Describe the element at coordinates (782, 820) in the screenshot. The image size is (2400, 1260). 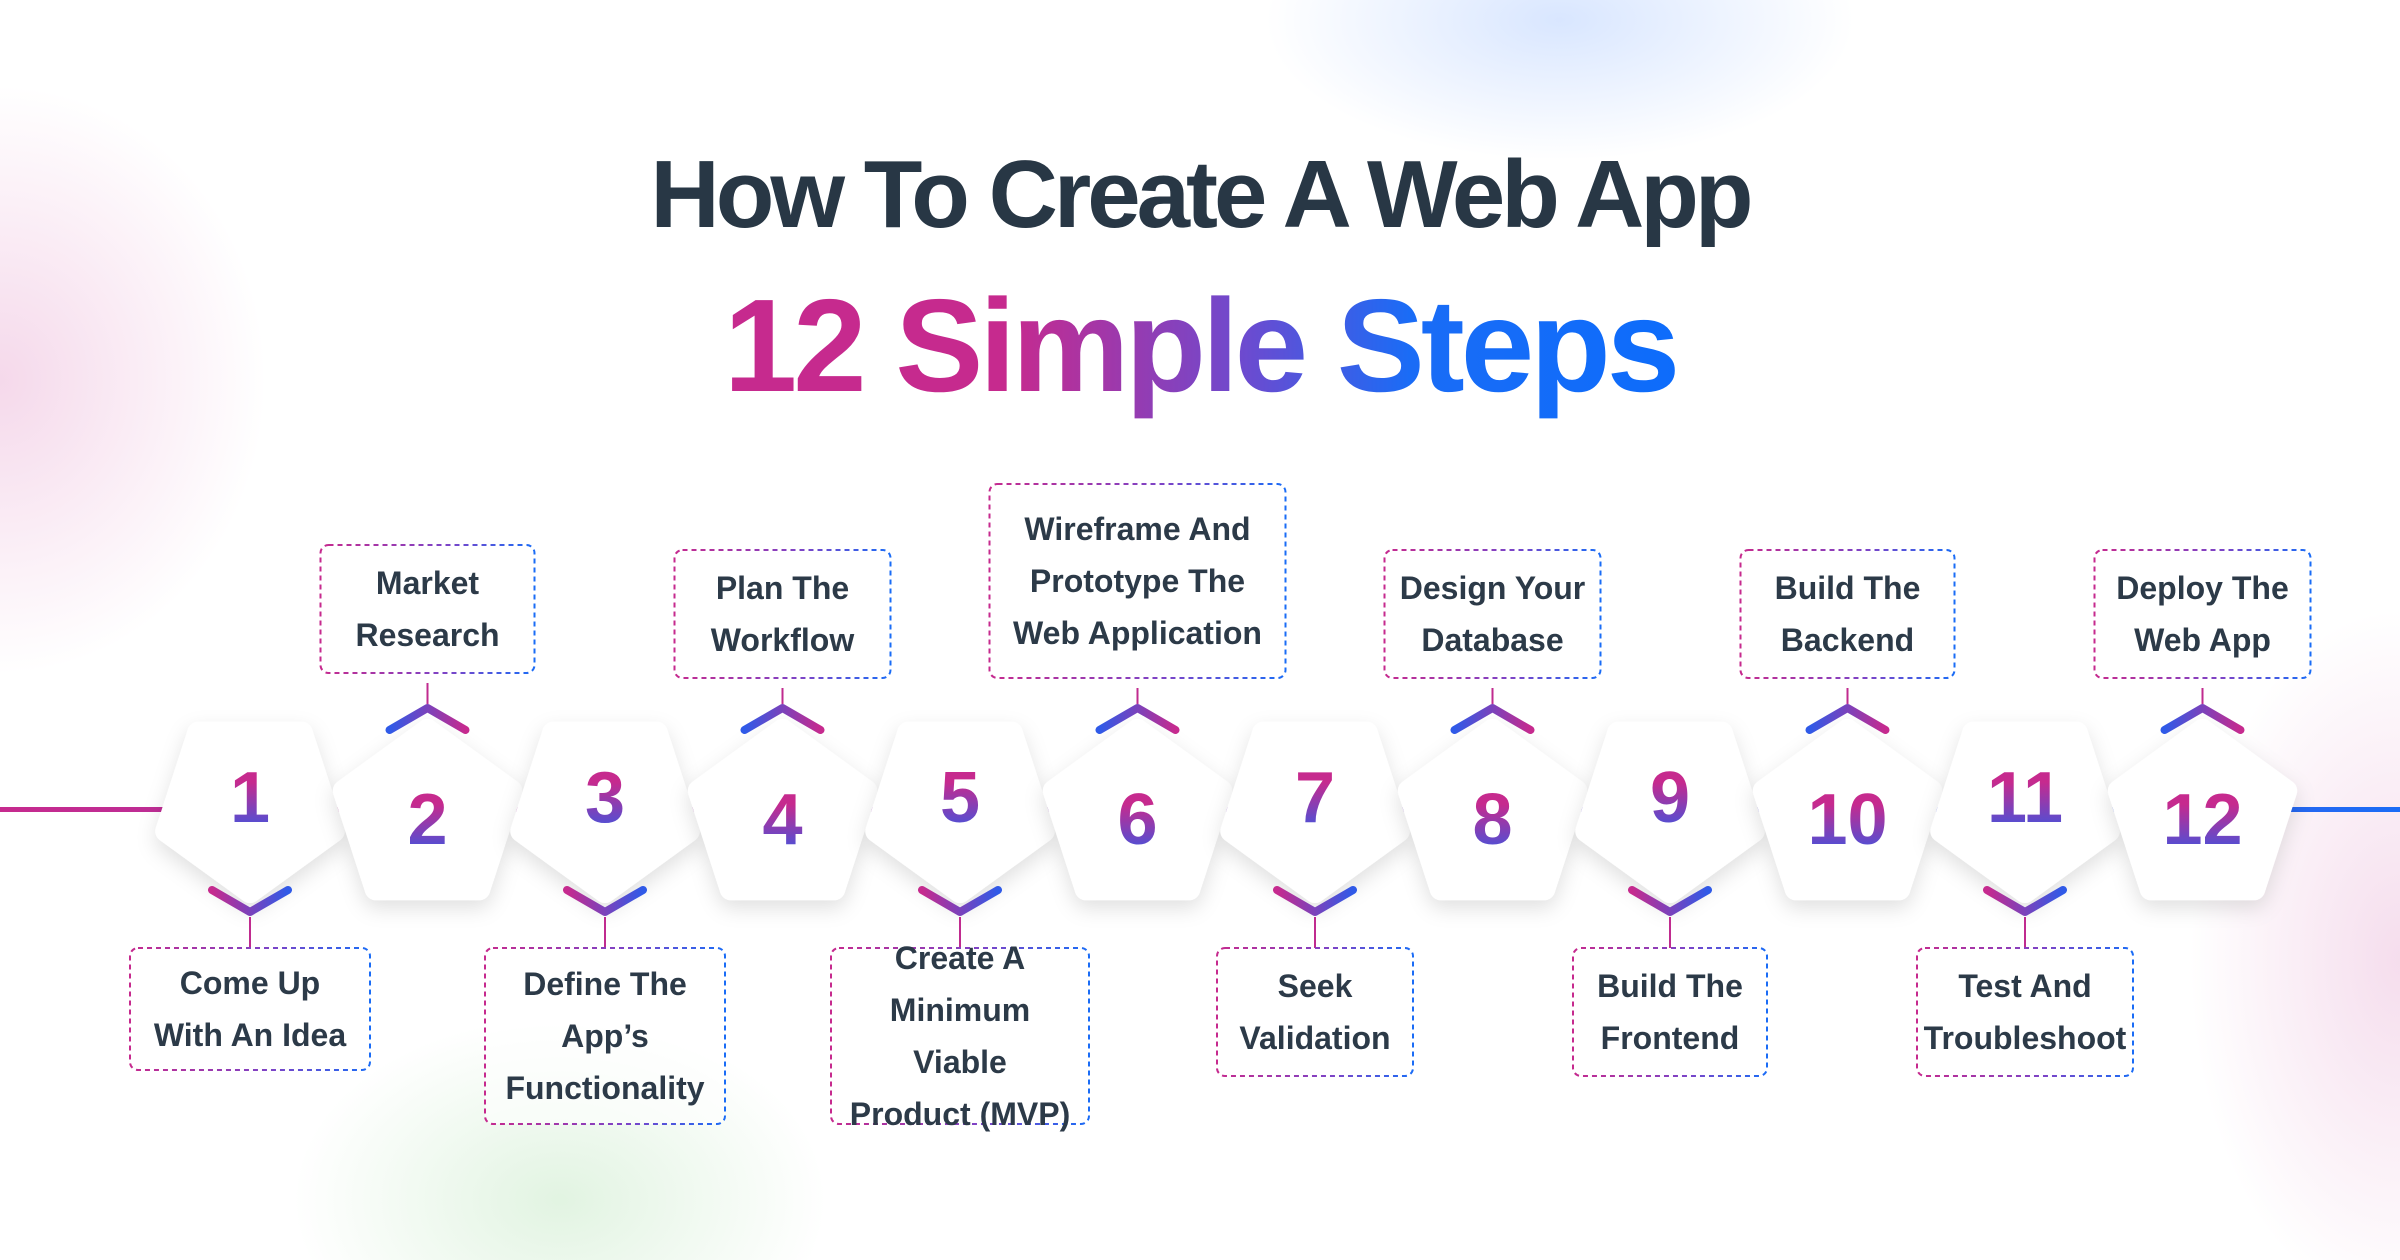
I see `step-number: 4` at that location.